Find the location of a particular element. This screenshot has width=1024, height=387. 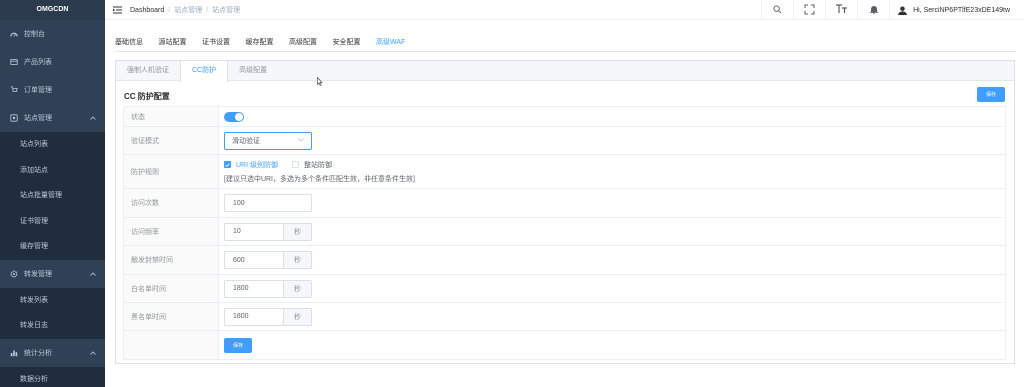

form-row-status: 状态 is located at coordinates (564, 117).